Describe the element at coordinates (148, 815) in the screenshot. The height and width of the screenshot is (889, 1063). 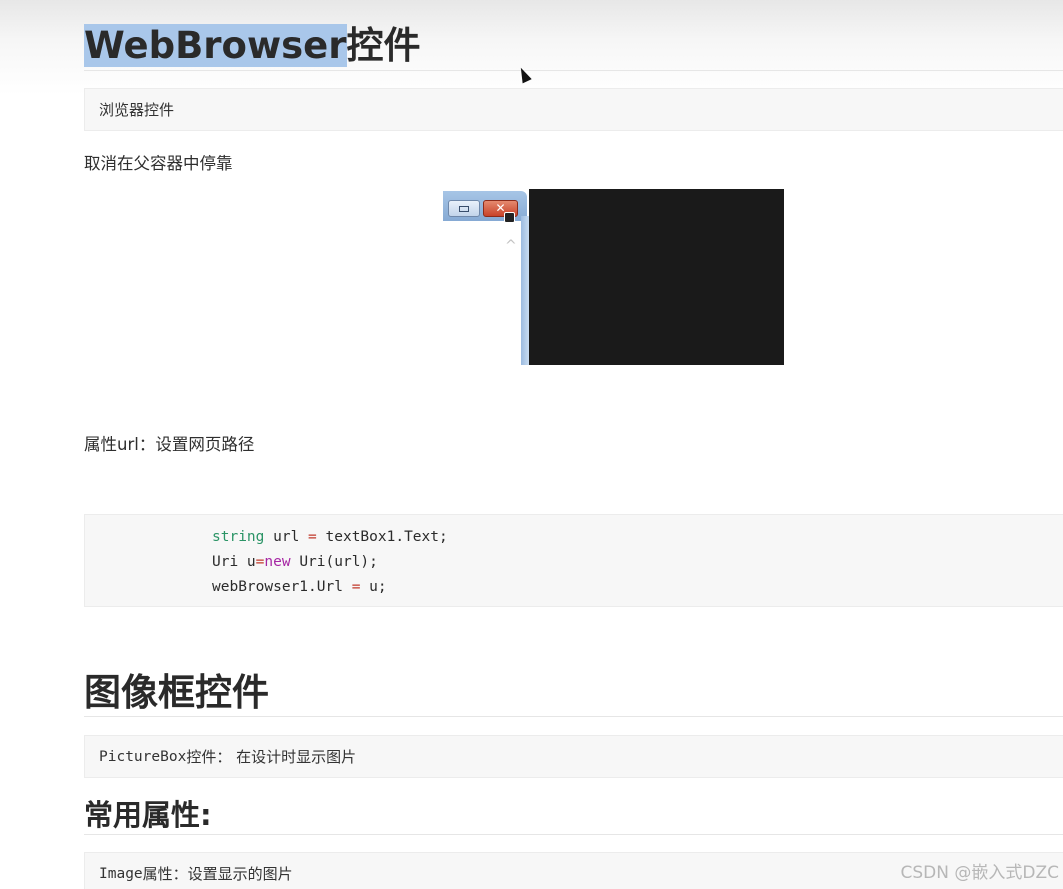
I see `section-title-common-properties: 常用属性:` at that location.